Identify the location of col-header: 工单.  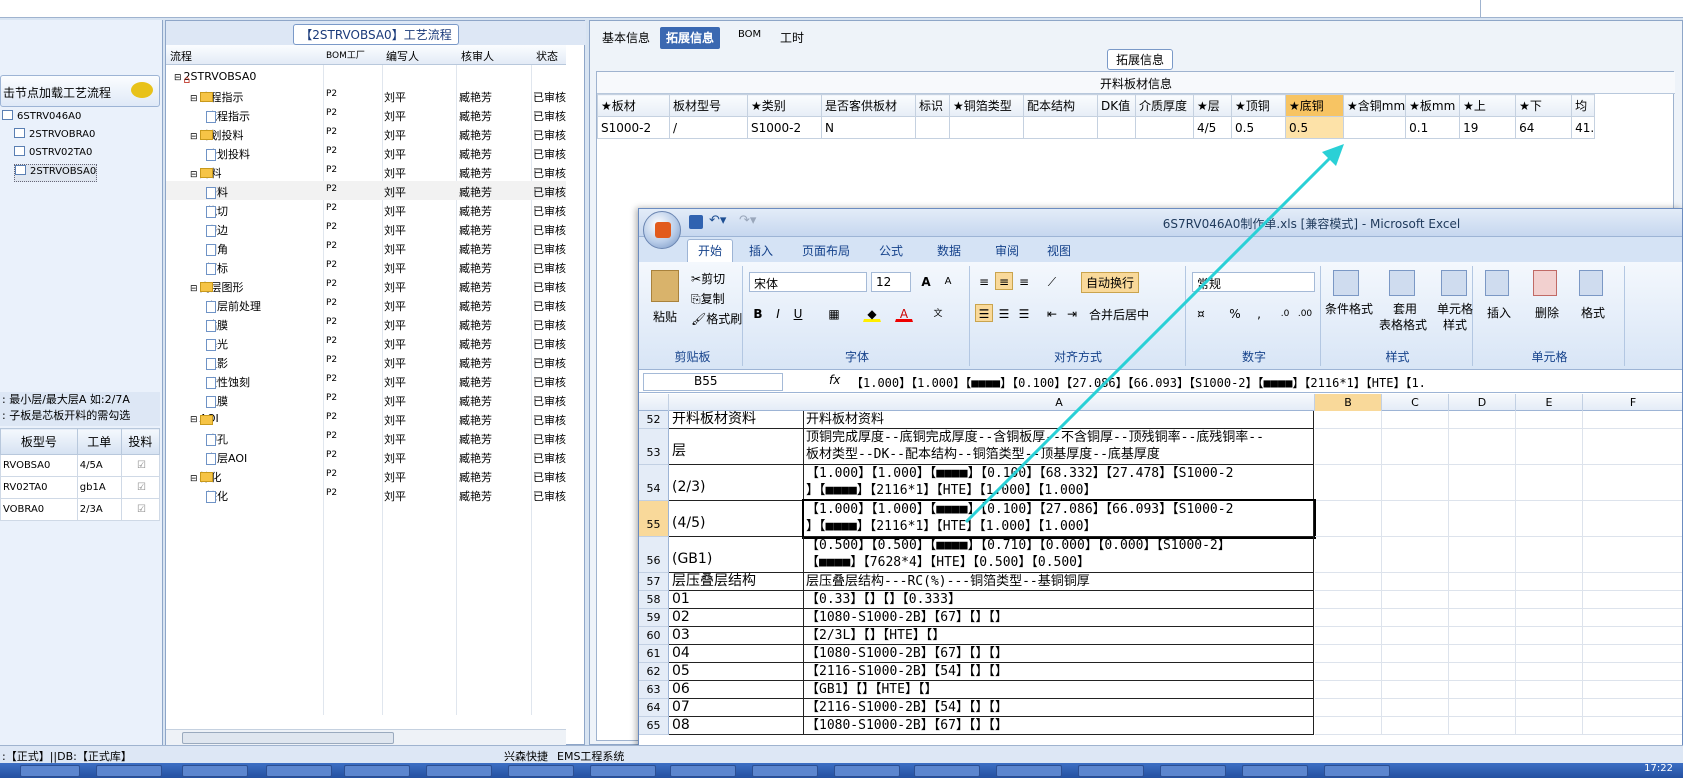
(99, 441).